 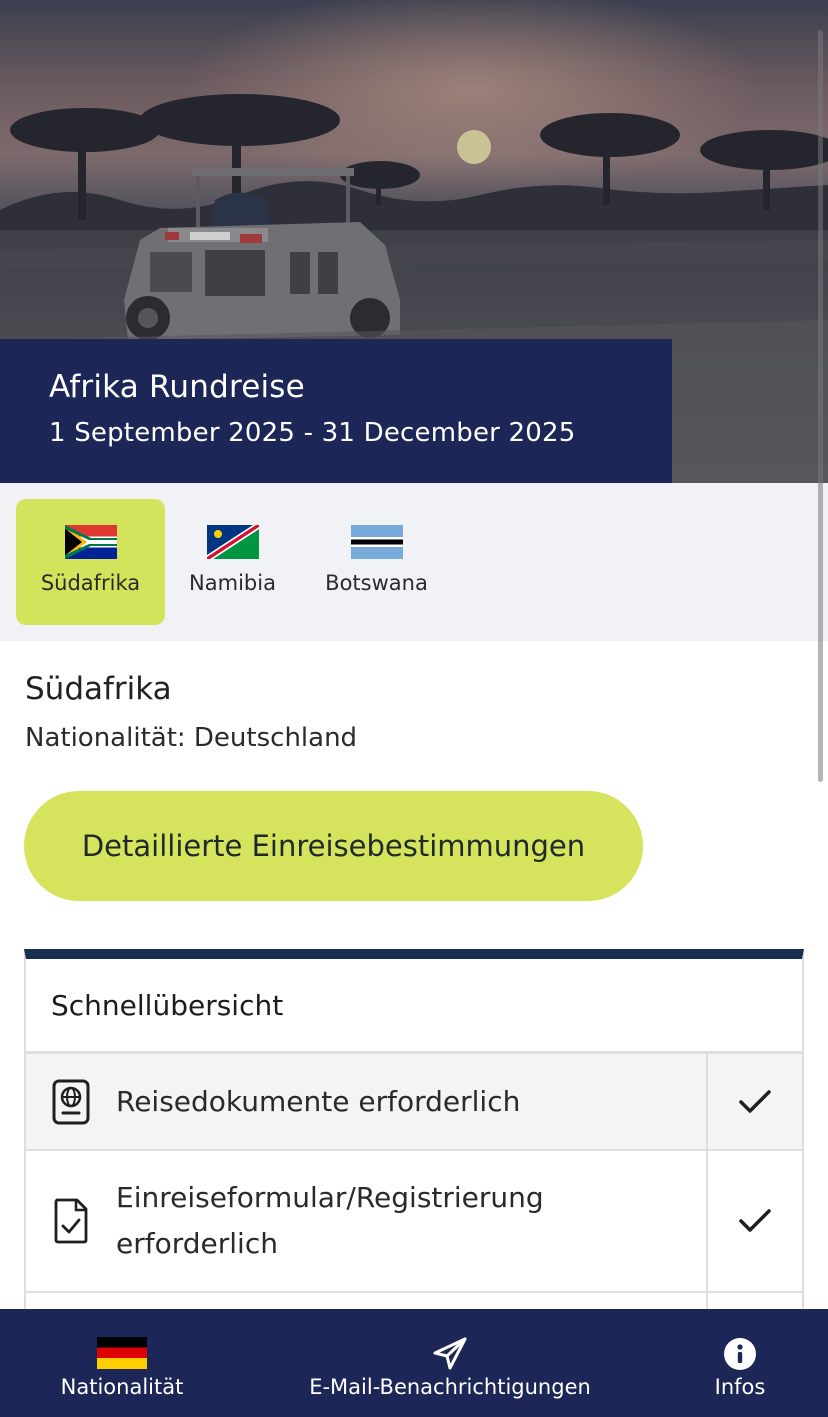 What do you see at coordinates (71, 1101) in the screenshot?
I see `passport-icon` at bounding box center [71, 1101].